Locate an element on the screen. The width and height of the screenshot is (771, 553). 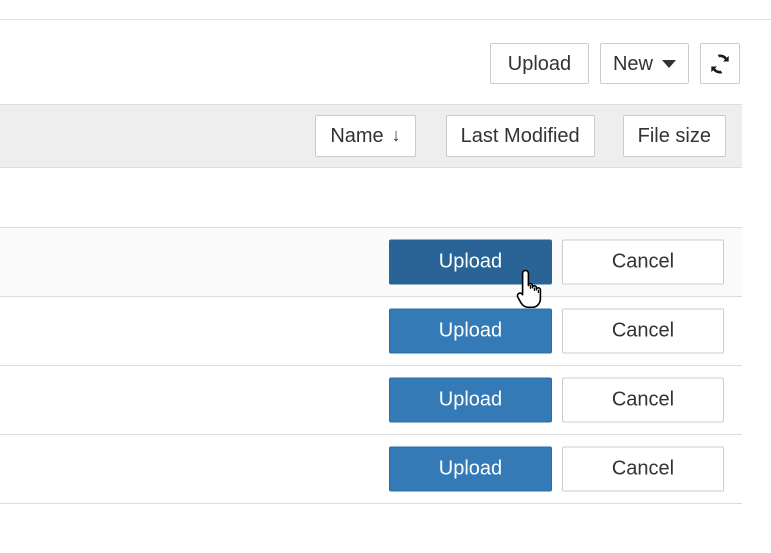
upload-button: Upload is located at coordinates (539, 63).